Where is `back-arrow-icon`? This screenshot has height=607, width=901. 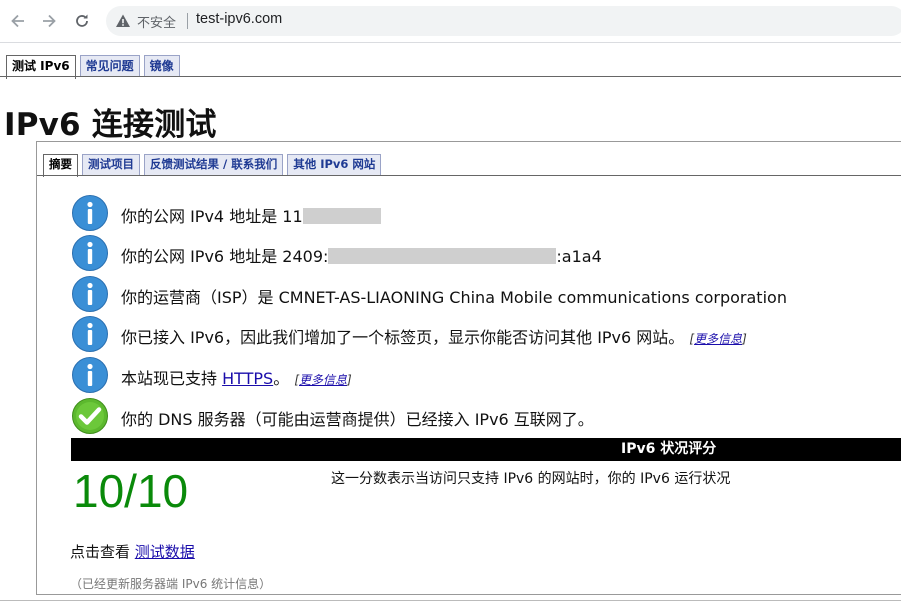
back-arrow-icon is located at coordinates (17, 21).